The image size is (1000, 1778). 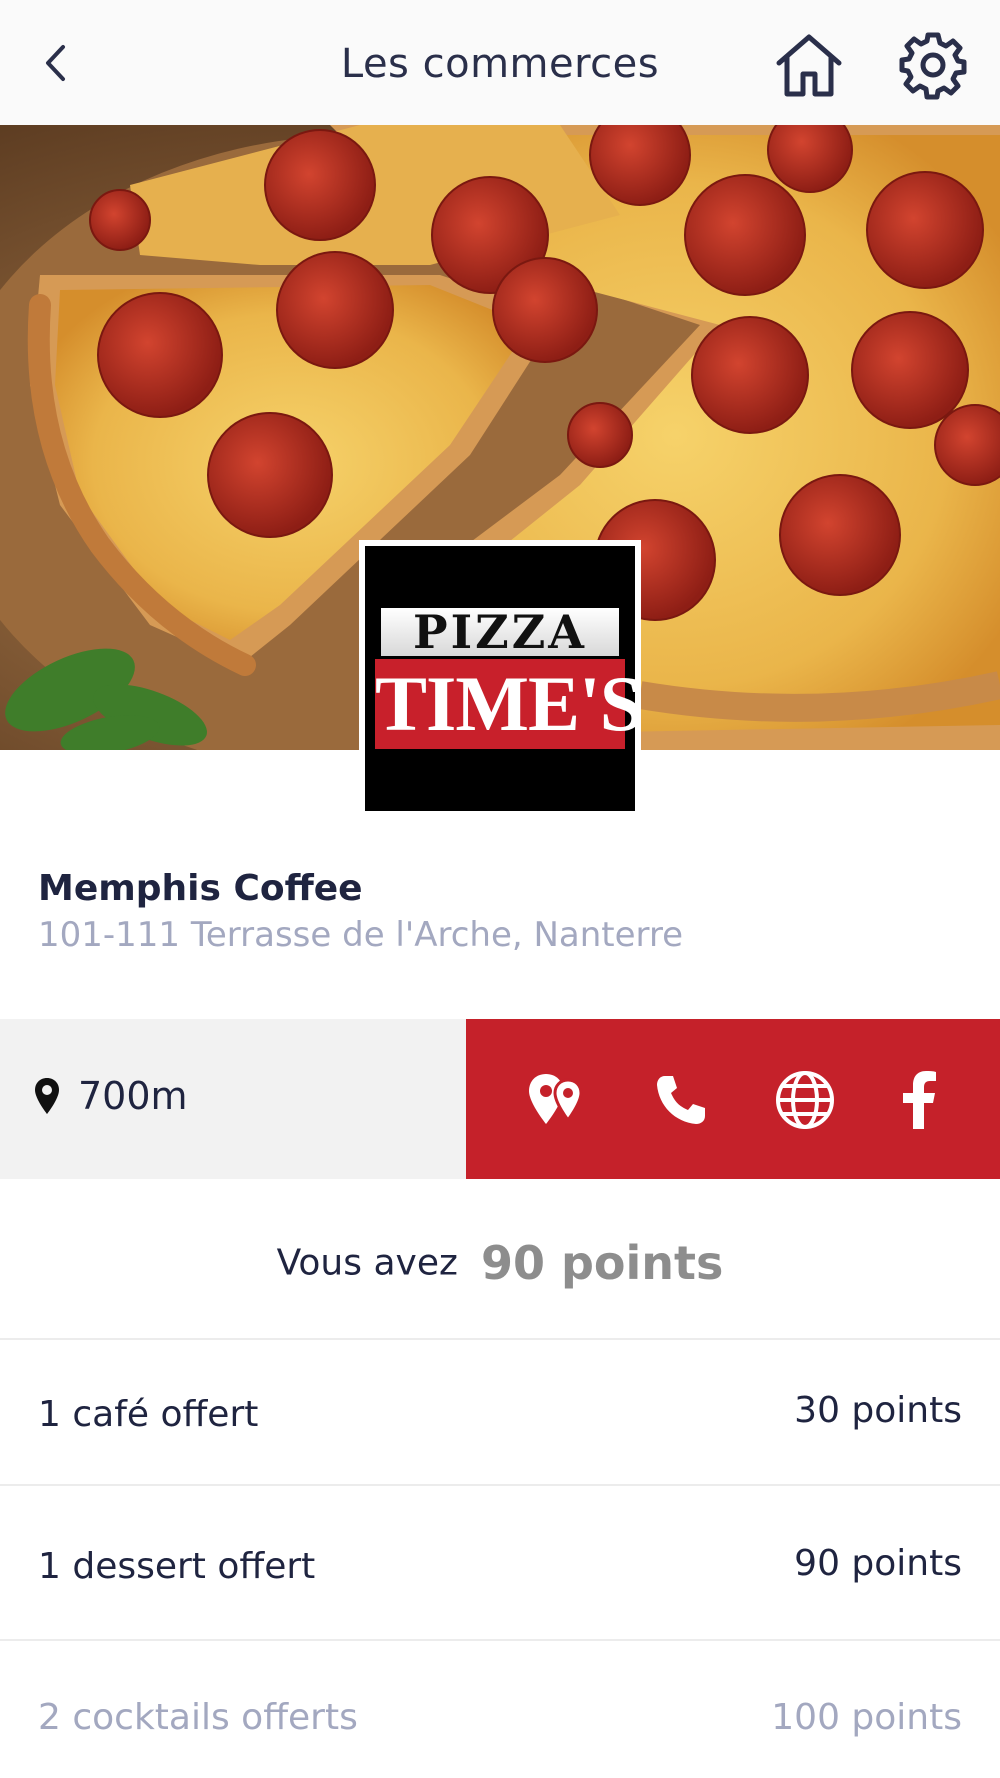 I want to click on directions-button, so click(x=557, y=1100).